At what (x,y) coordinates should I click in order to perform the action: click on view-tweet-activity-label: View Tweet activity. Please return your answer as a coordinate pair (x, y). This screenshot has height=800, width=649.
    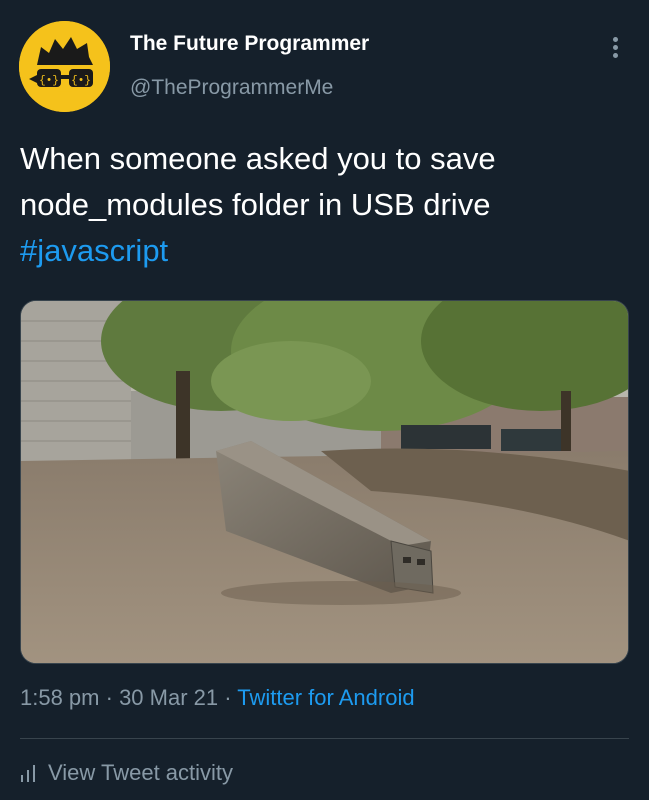
    Looking at the image, I should click on (141, 772).